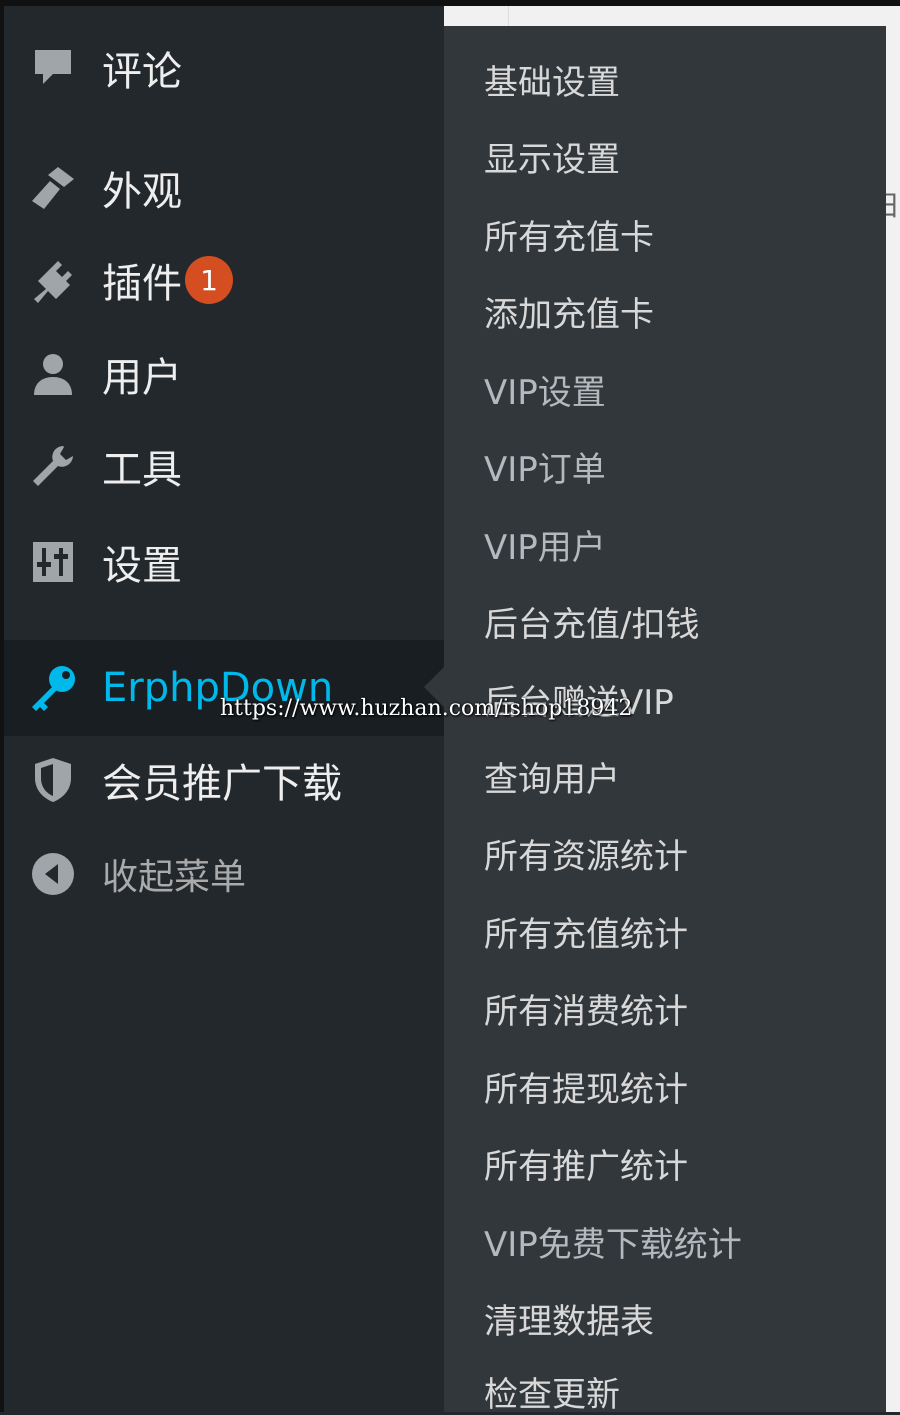  What do you see at coordinates (224, 374) in the screenshot?
I see `menu-item-users: 用户` at bounding box center [224, 374].